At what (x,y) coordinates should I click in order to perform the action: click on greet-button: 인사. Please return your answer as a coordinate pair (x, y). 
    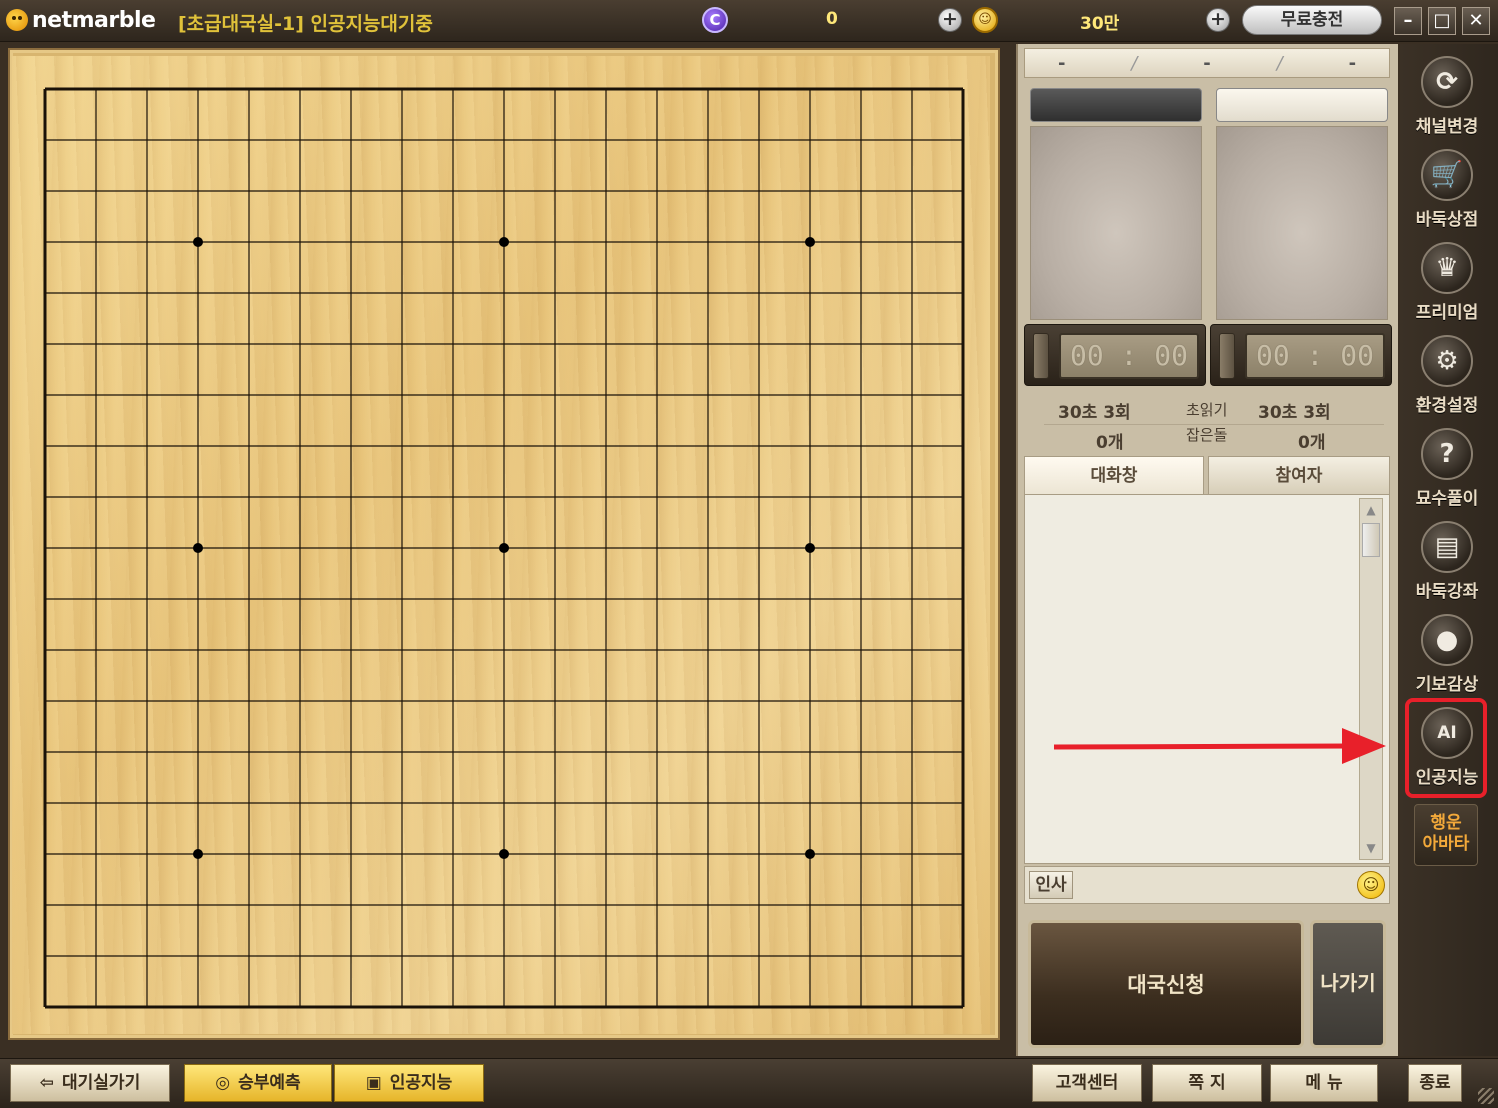
    Looking at the image, I should click on (1051, 885).